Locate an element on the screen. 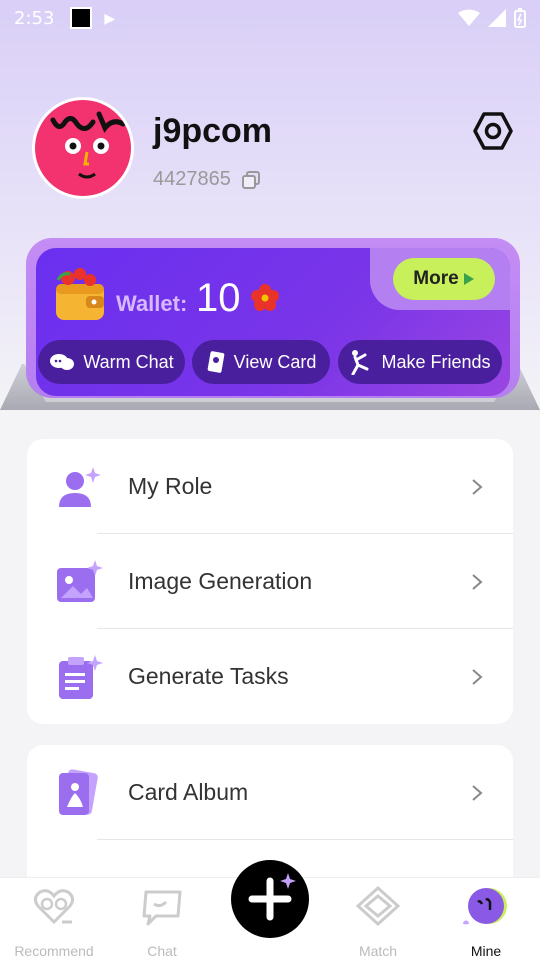  menu-label-image-generation: Image Generation is located at coordinates (220, 581).